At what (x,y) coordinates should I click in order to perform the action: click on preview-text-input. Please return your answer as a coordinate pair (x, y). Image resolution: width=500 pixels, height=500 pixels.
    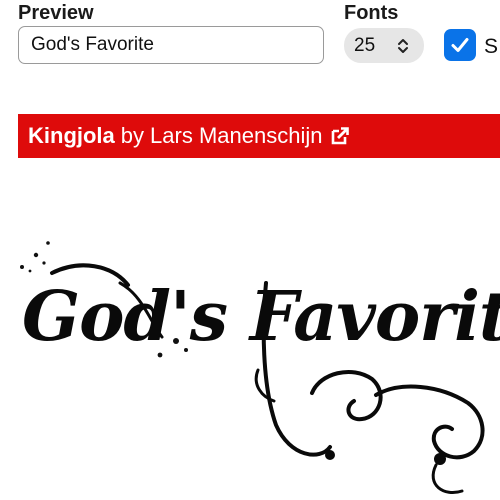
    Looking at the image, I should click on (171, 45).